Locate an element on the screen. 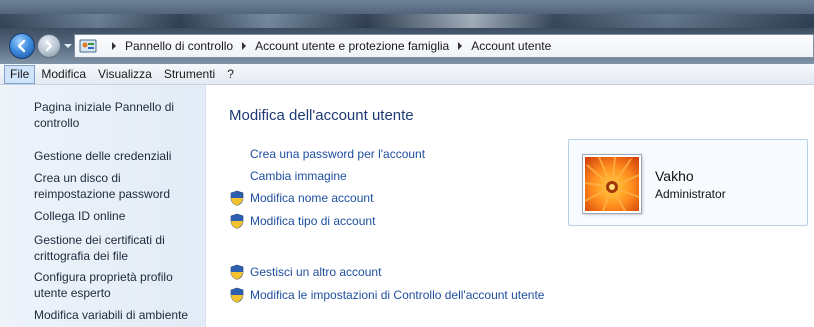  titlebar-decoration is located at coordinates (407, 21).